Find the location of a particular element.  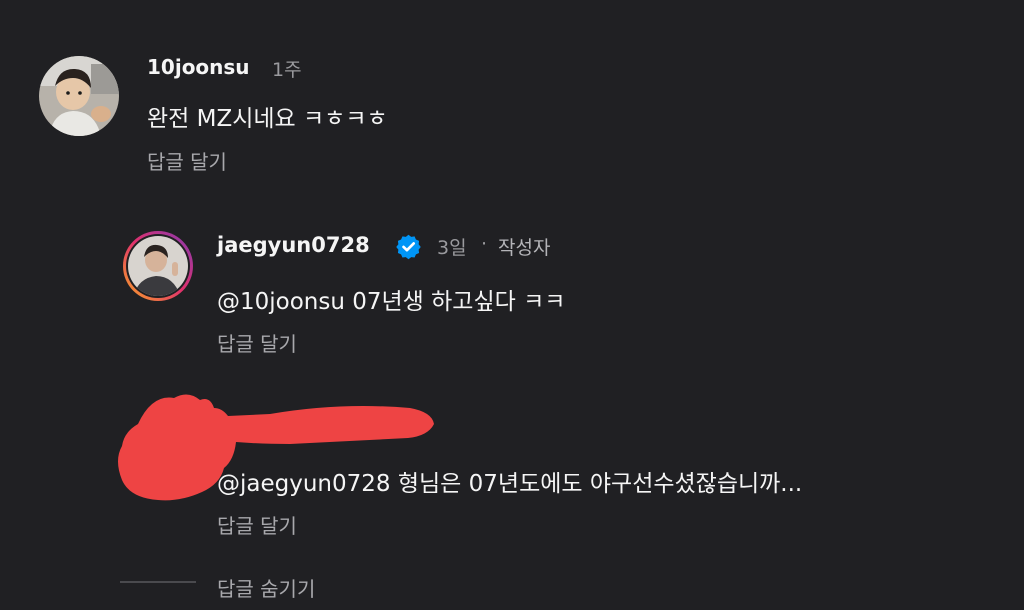

hide-replies-button: 답글 숨기기 is located at coordinates (266, 587).